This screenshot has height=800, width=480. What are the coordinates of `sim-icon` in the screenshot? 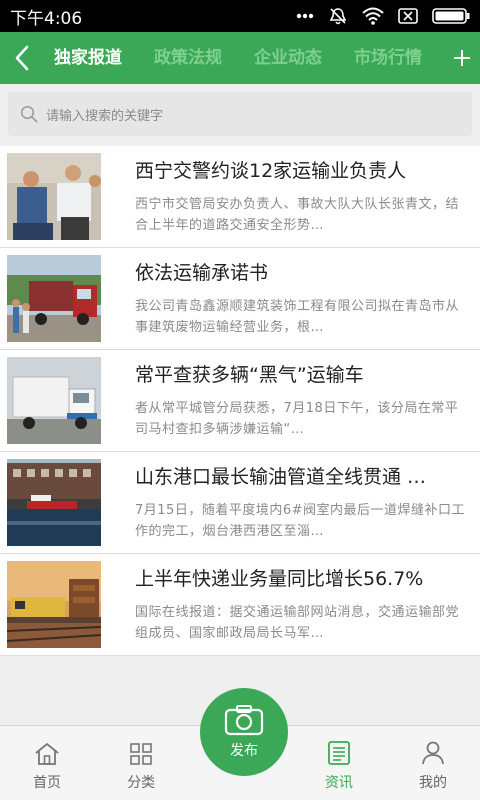 It's located at (408, 16).